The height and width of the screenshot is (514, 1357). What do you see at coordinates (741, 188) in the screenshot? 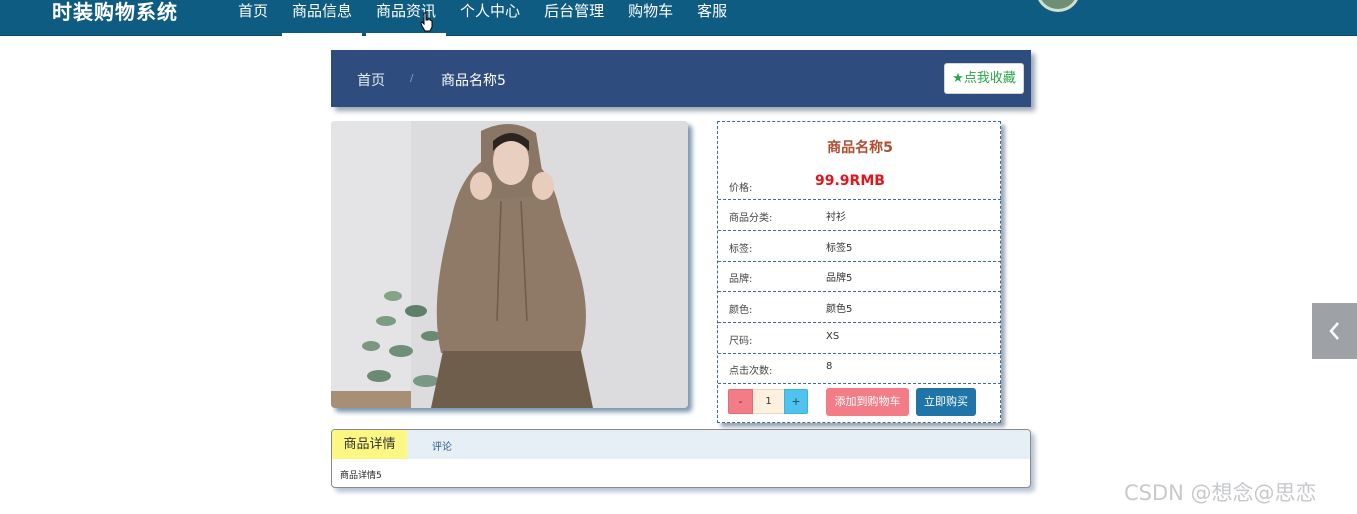
I see `price-label: 价格:` at bounding box center [741, 188].